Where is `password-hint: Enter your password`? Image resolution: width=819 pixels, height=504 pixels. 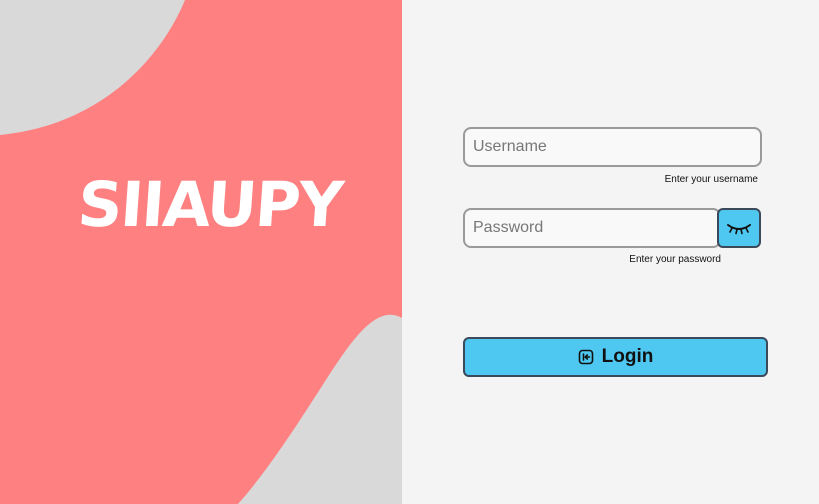
password-hint: Enter your password is located at coordinates (675, 259).